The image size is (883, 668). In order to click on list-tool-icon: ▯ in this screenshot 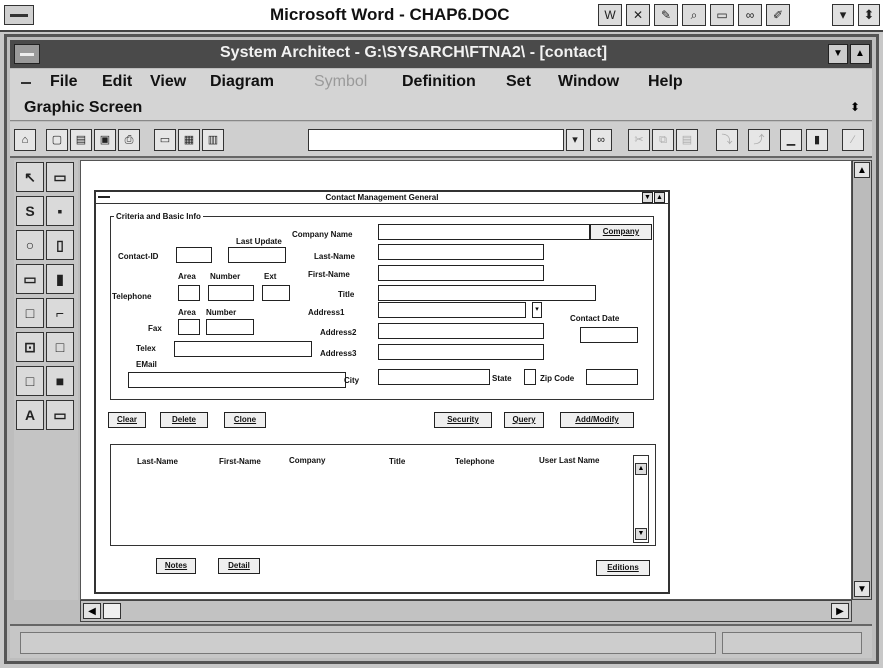, I will do `click(60, 245)`.